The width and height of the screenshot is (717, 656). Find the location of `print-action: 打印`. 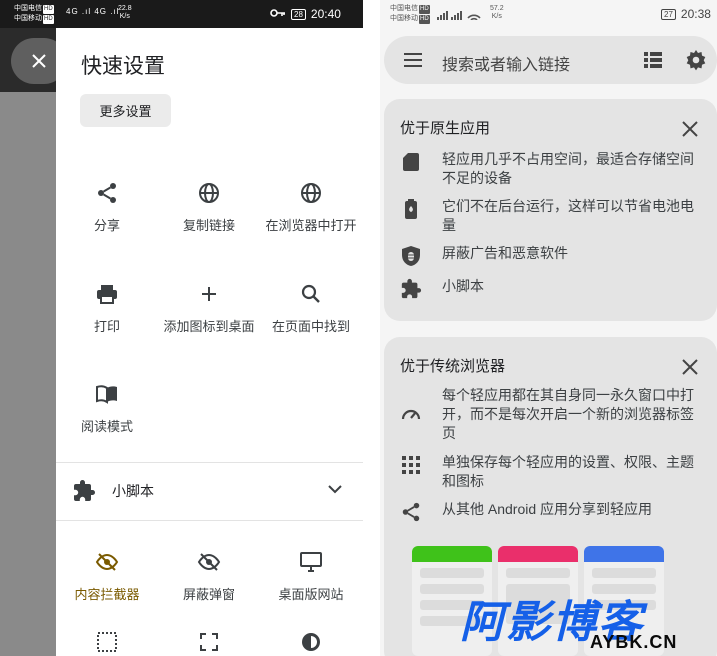

print-action: 打印 is located at coordinates (107, 309).